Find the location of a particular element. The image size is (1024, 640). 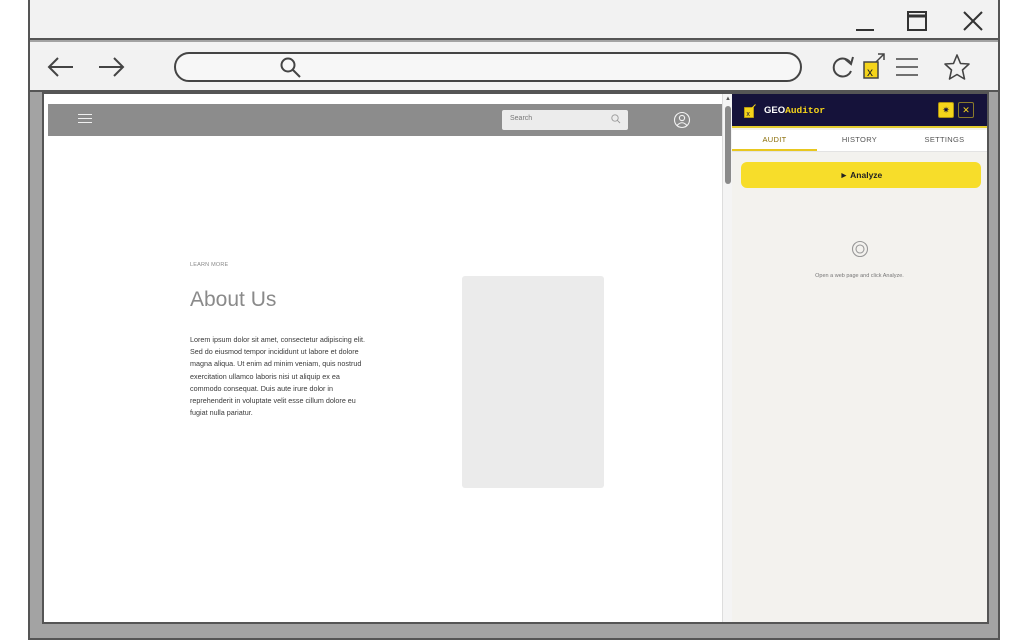

scroll-up-arrow-icon: ▲ is located at coordinates (728, 99).